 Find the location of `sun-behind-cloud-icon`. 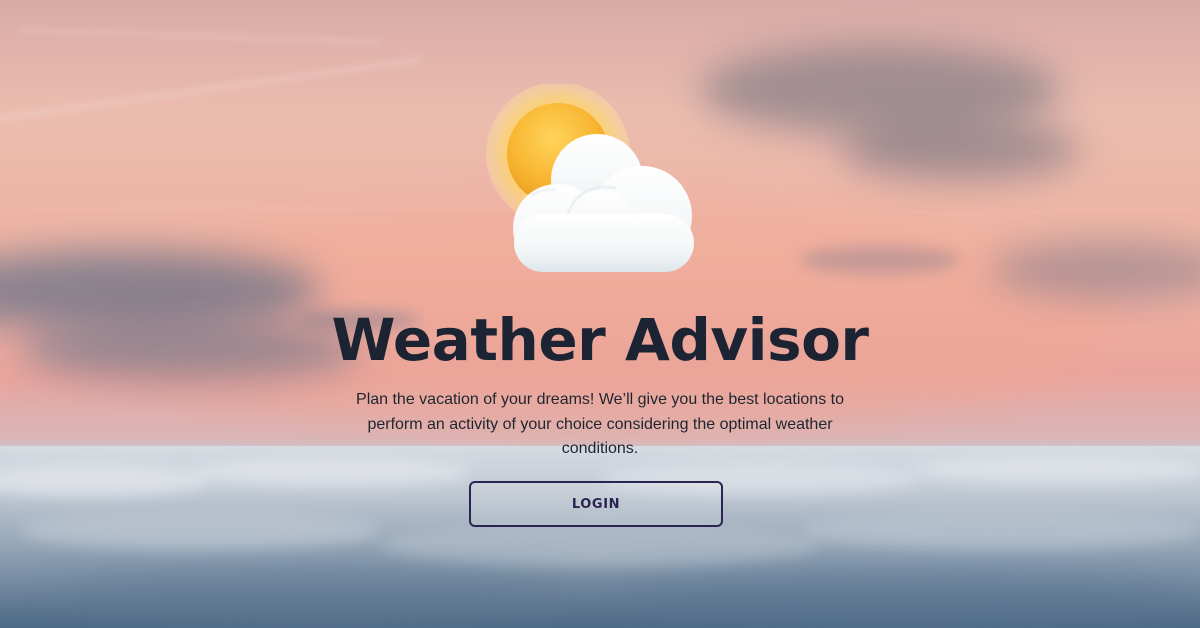

sun-behind-cloud-icon is located at coordinates (590, 178).